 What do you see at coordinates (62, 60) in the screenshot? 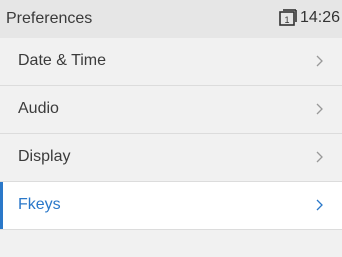
I see `menu-item-label: Date & Time` at bounding box center [62, 60].